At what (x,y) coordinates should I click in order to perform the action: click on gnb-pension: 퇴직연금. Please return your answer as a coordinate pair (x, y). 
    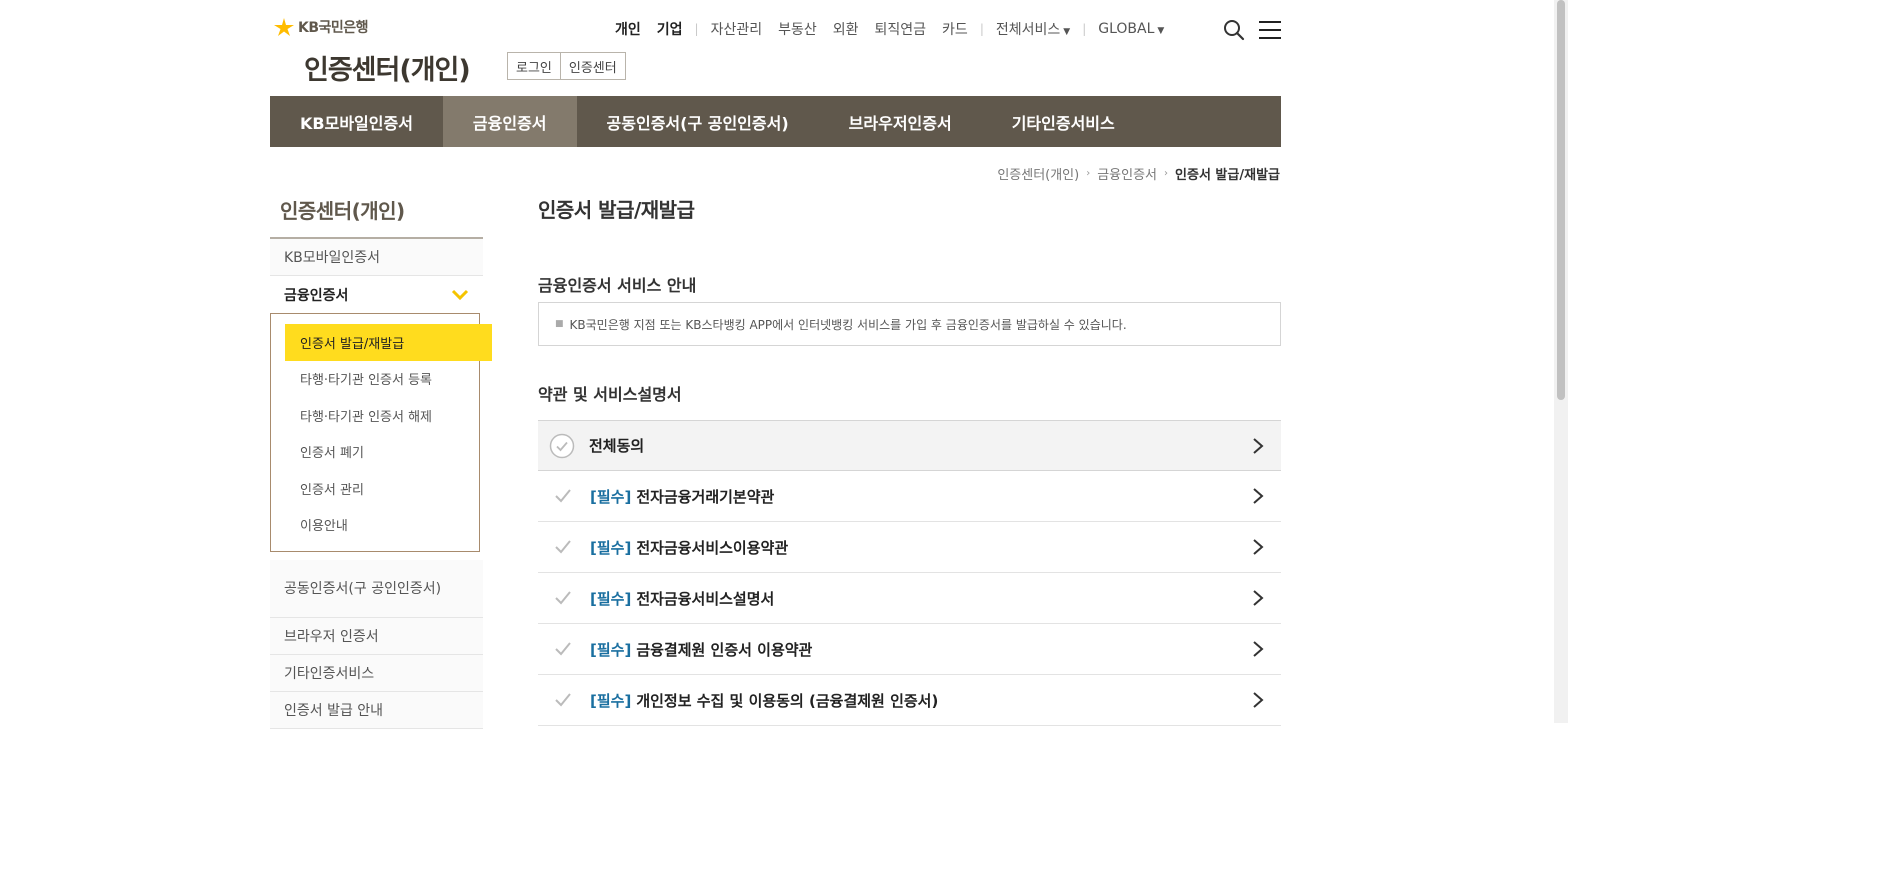
    Looking at the image, I should click on (901, 29).